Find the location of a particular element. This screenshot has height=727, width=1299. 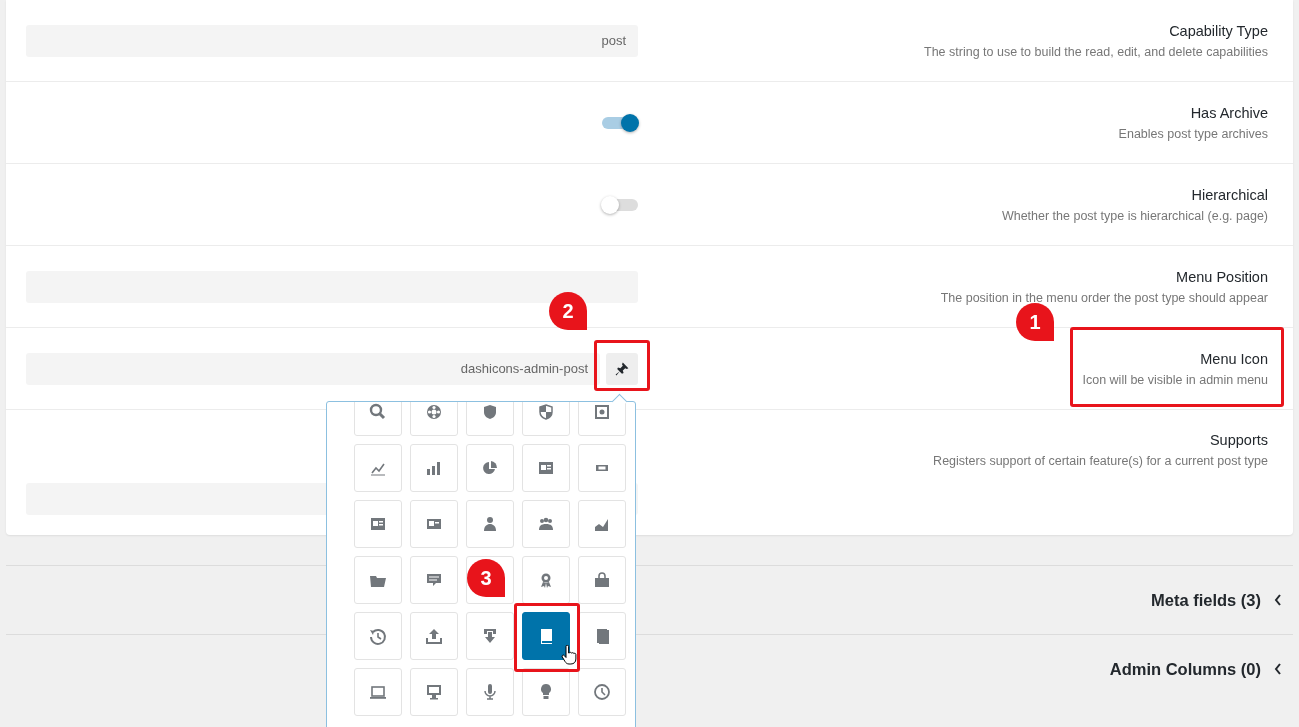

setting-description: Icon will be visible in admin menu is located at coordinates (1175, 379).